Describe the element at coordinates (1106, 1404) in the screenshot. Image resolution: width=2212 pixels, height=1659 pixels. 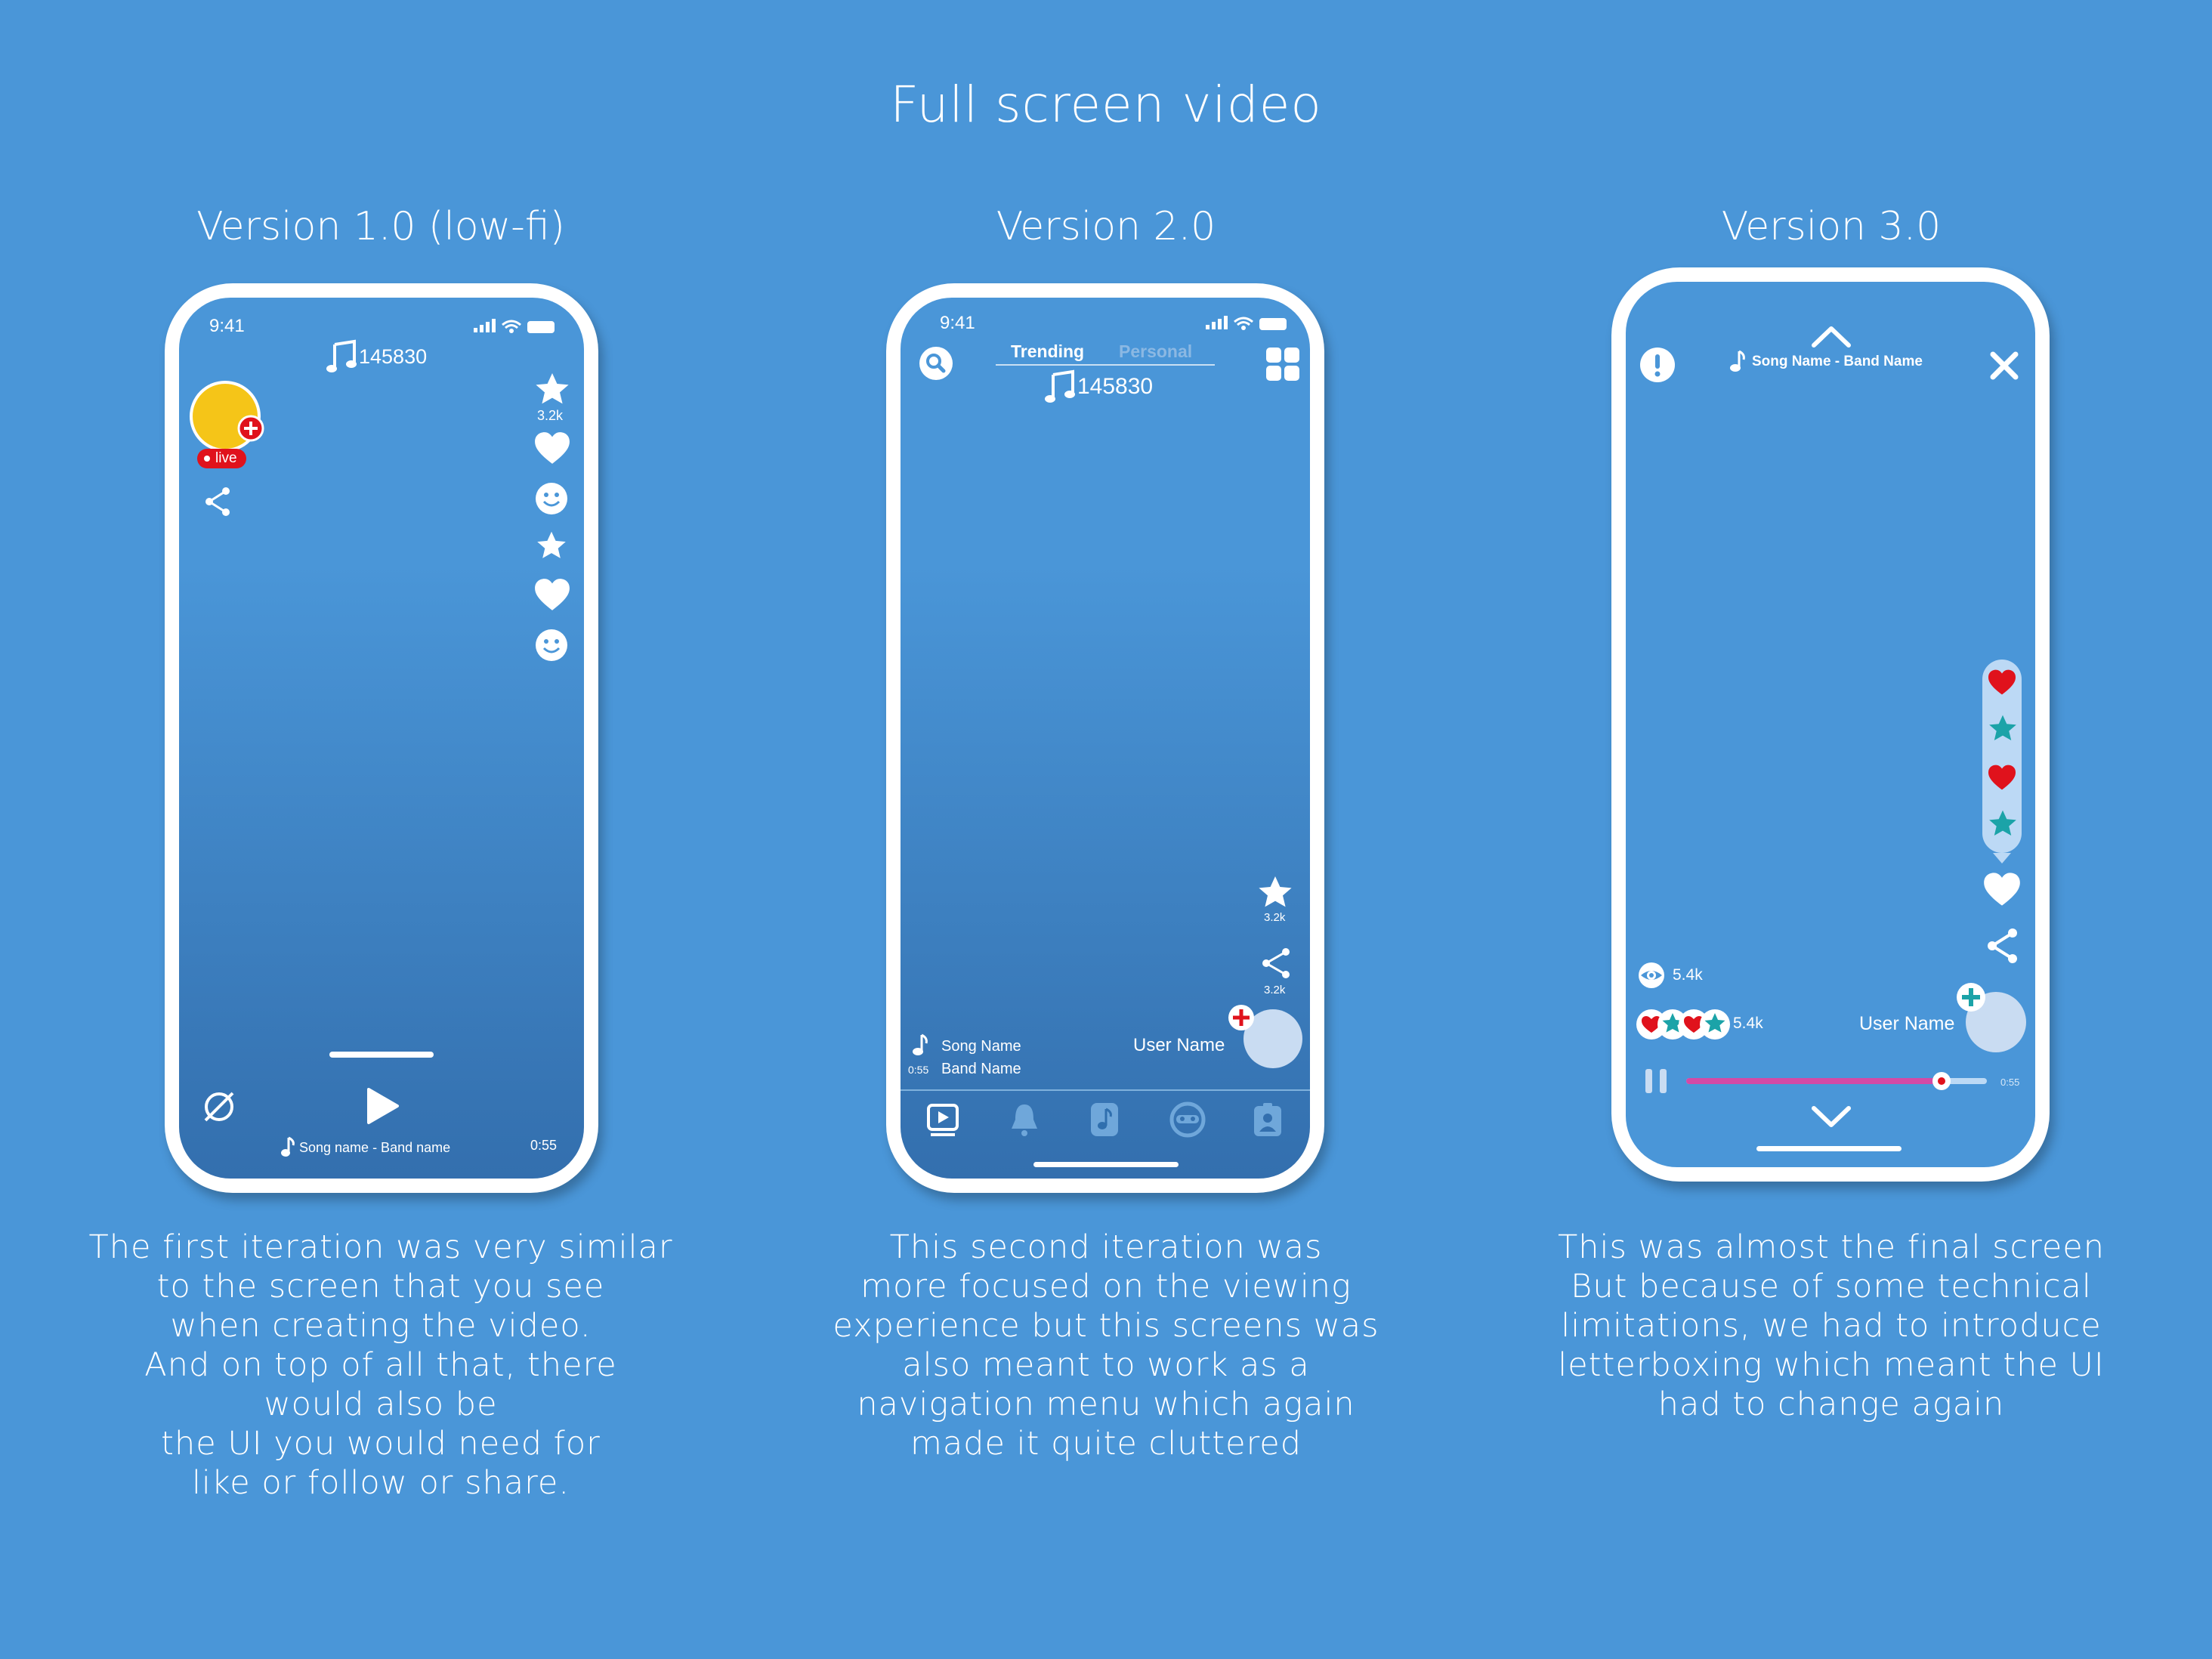
I see `desc-line: navigation menu which again` at that location.